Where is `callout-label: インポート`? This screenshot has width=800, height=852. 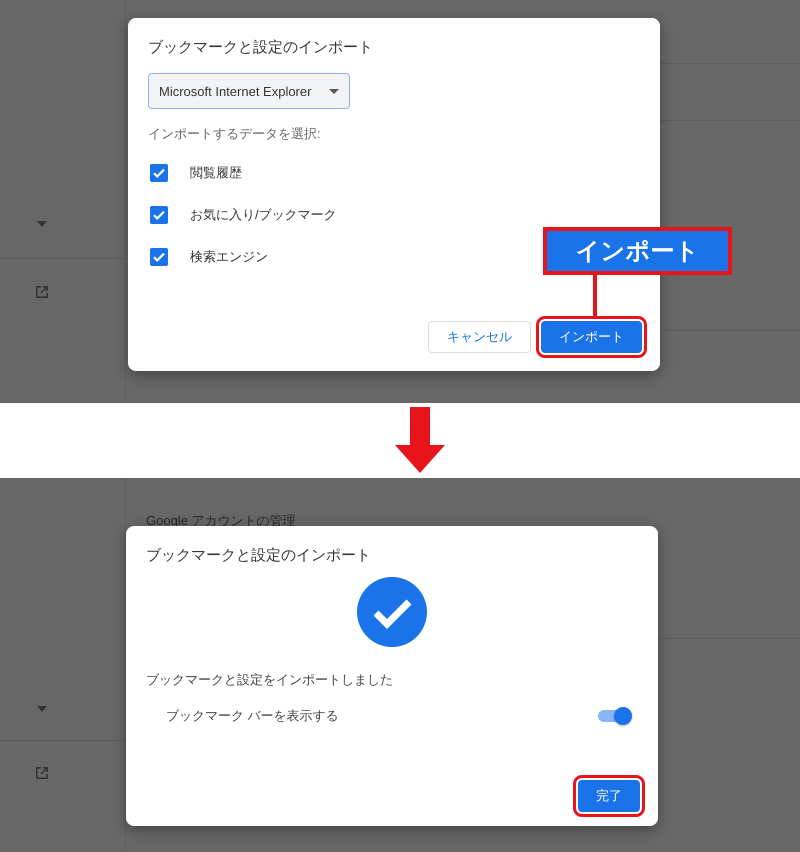 callout-label: インポート is located at coordinates (637, 251).